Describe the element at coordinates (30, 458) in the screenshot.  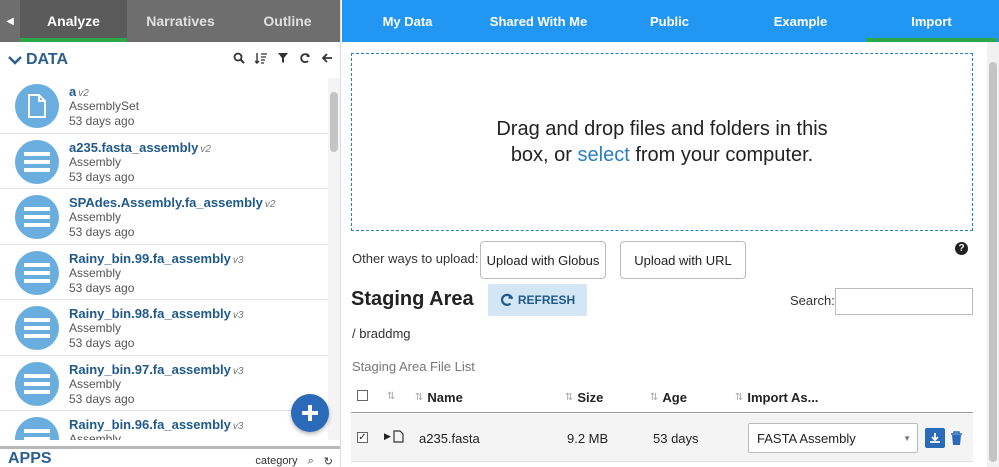
I see `apps-title: APPS` at that location.